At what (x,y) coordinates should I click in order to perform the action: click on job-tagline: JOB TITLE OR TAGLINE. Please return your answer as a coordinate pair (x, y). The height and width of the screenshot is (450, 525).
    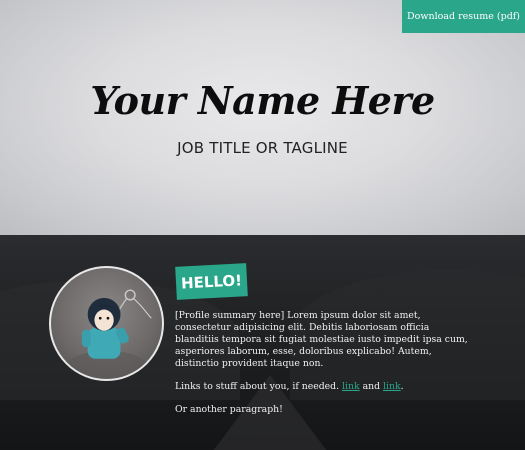
    Looking at the image, I should click on (262, 148).